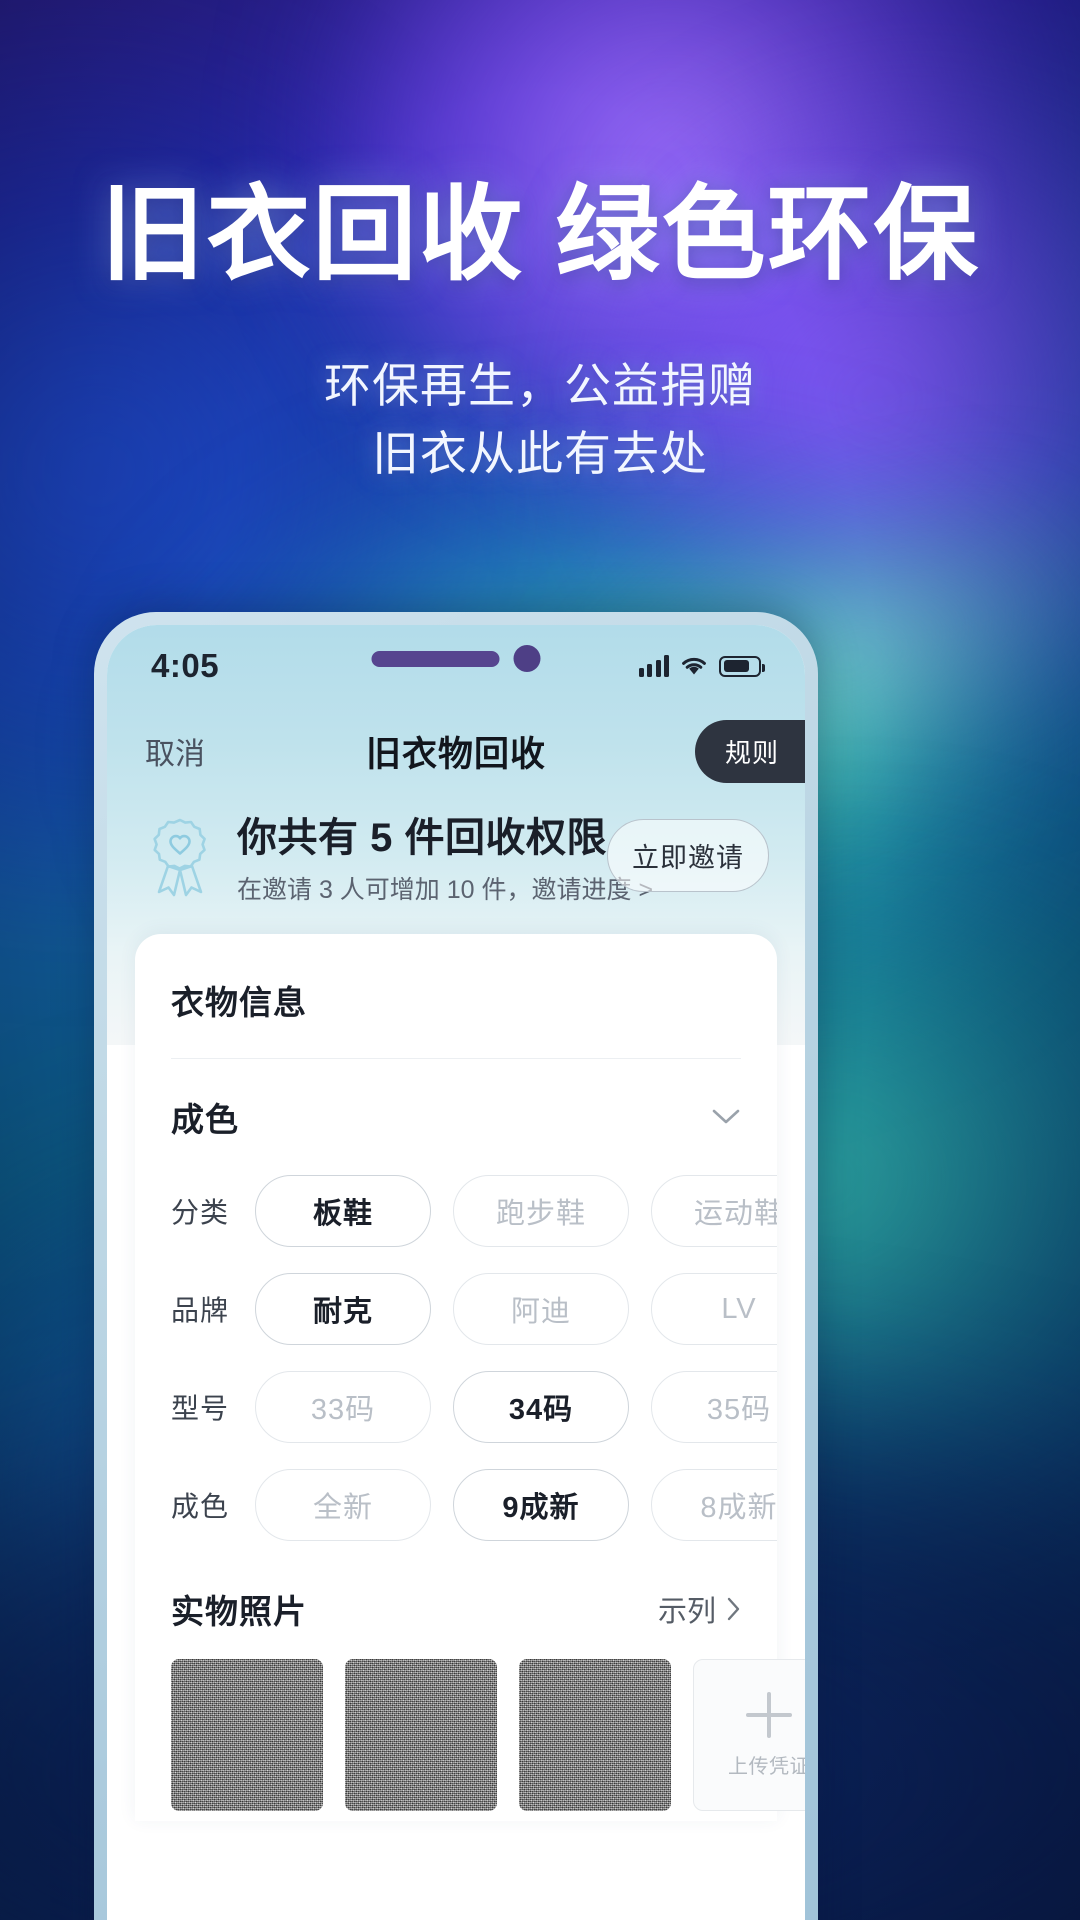 This screenshot has height=1920, width=1080. Describe the element at coordinates (714, 1505) in the screenshot. I see `chip-option: 8成新` at that location.